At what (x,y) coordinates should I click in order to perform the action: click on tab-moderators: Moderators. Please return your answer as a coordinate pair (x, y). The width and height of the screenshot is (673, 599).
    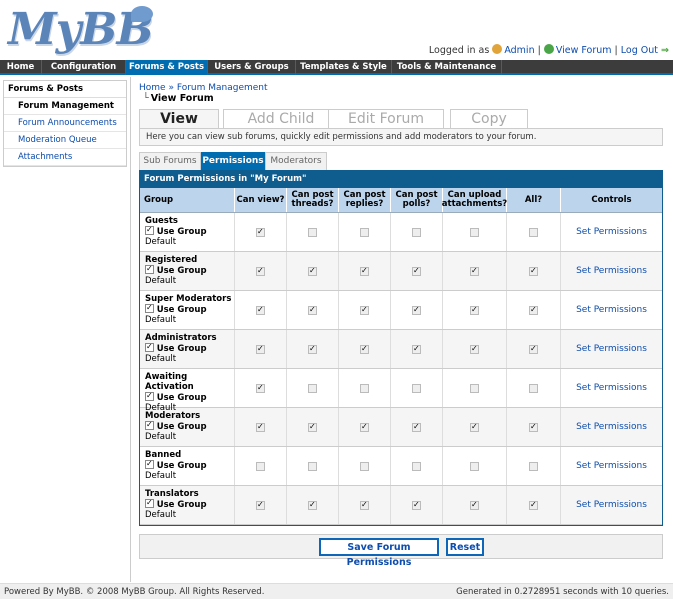
    Looking at the image, I should click on (296, 161).